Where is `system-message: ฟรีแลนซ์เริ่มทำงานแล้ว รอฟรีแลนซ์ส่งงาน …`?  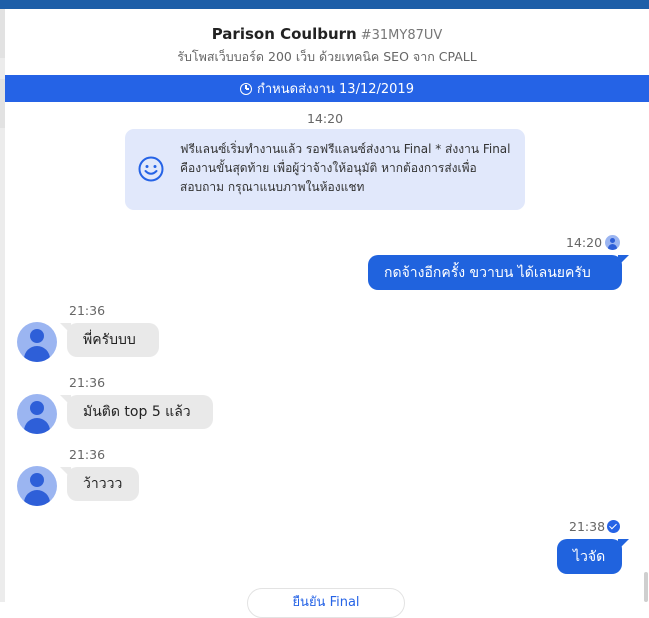
system-message: ฟรีแลนซ์เริ่มทำงานแล้ว รอฟรีแลนซ์ส่งงาน … is located at coordinates (325, 169).